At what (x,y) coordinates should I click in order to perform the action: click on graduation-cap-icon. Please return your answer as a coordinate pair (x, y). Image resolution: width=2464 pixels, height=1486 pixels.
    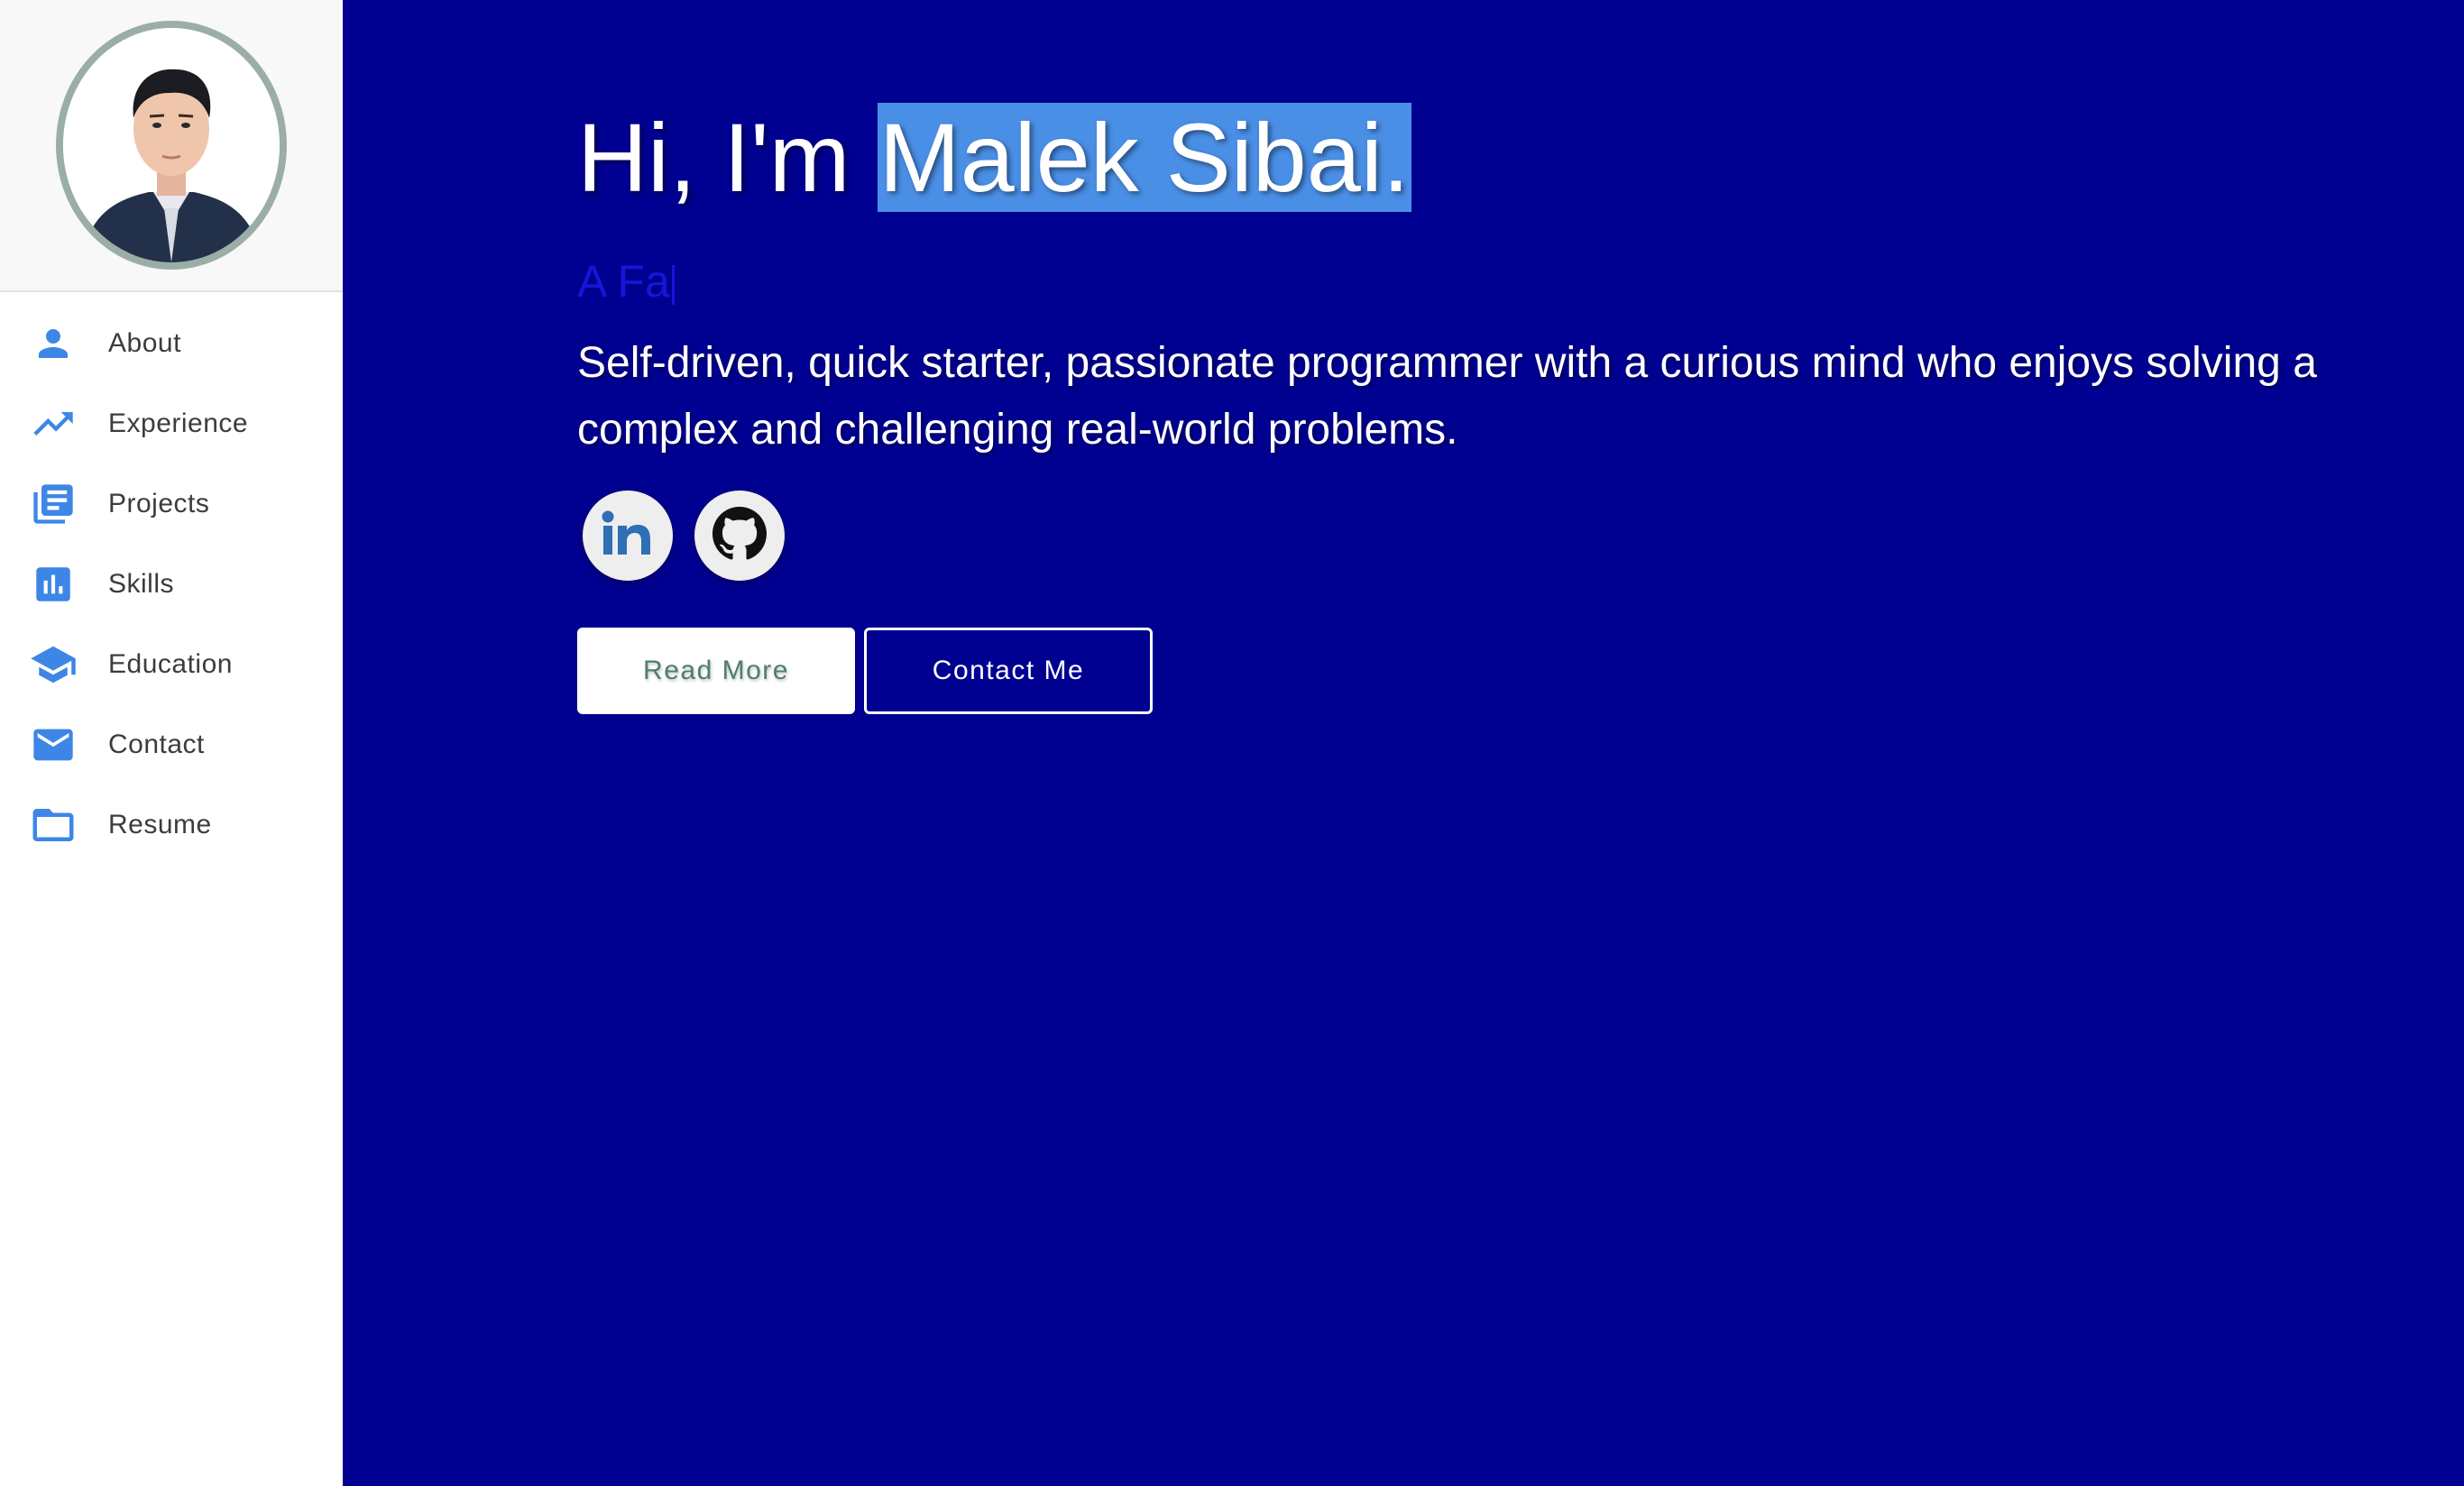
    Looking at the image, I should click on (54, 664).